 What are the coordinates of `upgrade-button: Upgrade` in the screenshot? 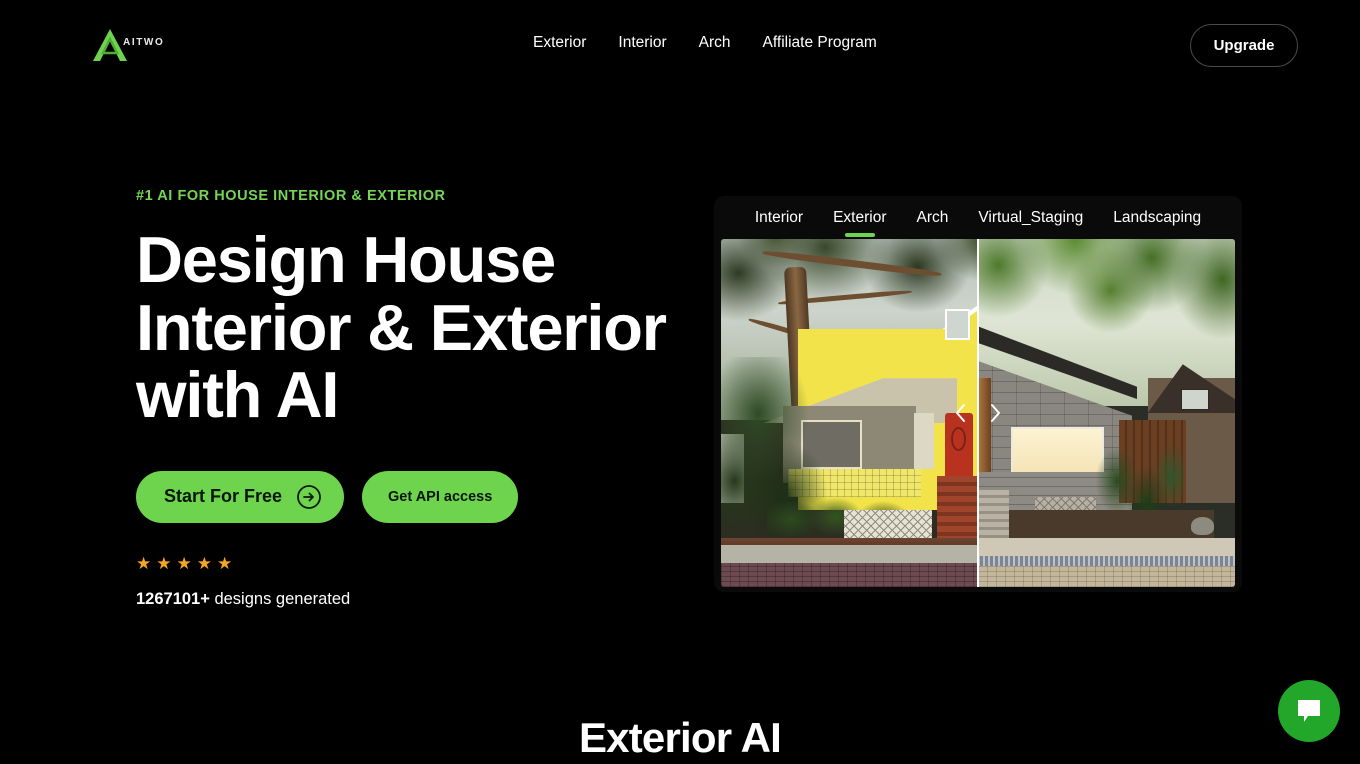 It's located at (1244, 45).